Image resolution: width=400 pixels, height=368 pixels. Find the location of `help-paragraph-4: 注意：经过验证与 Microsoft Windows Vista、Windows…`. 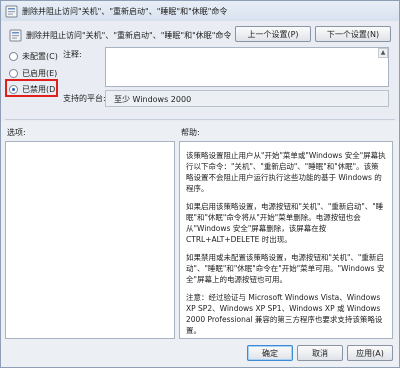

help-paragraph-4: 注意：经过验证与 Microsoft Windows Vista、Windows… is located at coordinates (284, 314).